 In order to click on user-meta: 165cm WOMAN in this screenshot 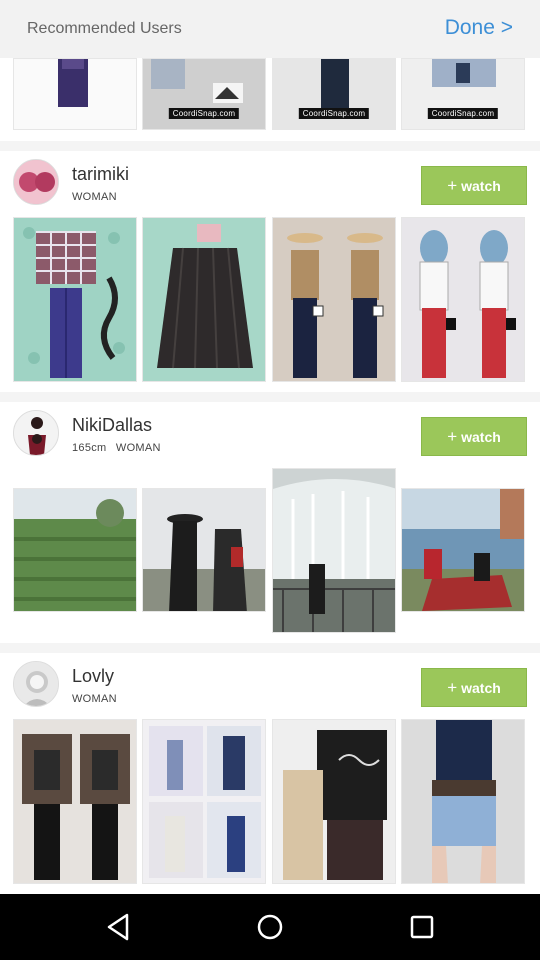, I will do `click(119, 448)`.